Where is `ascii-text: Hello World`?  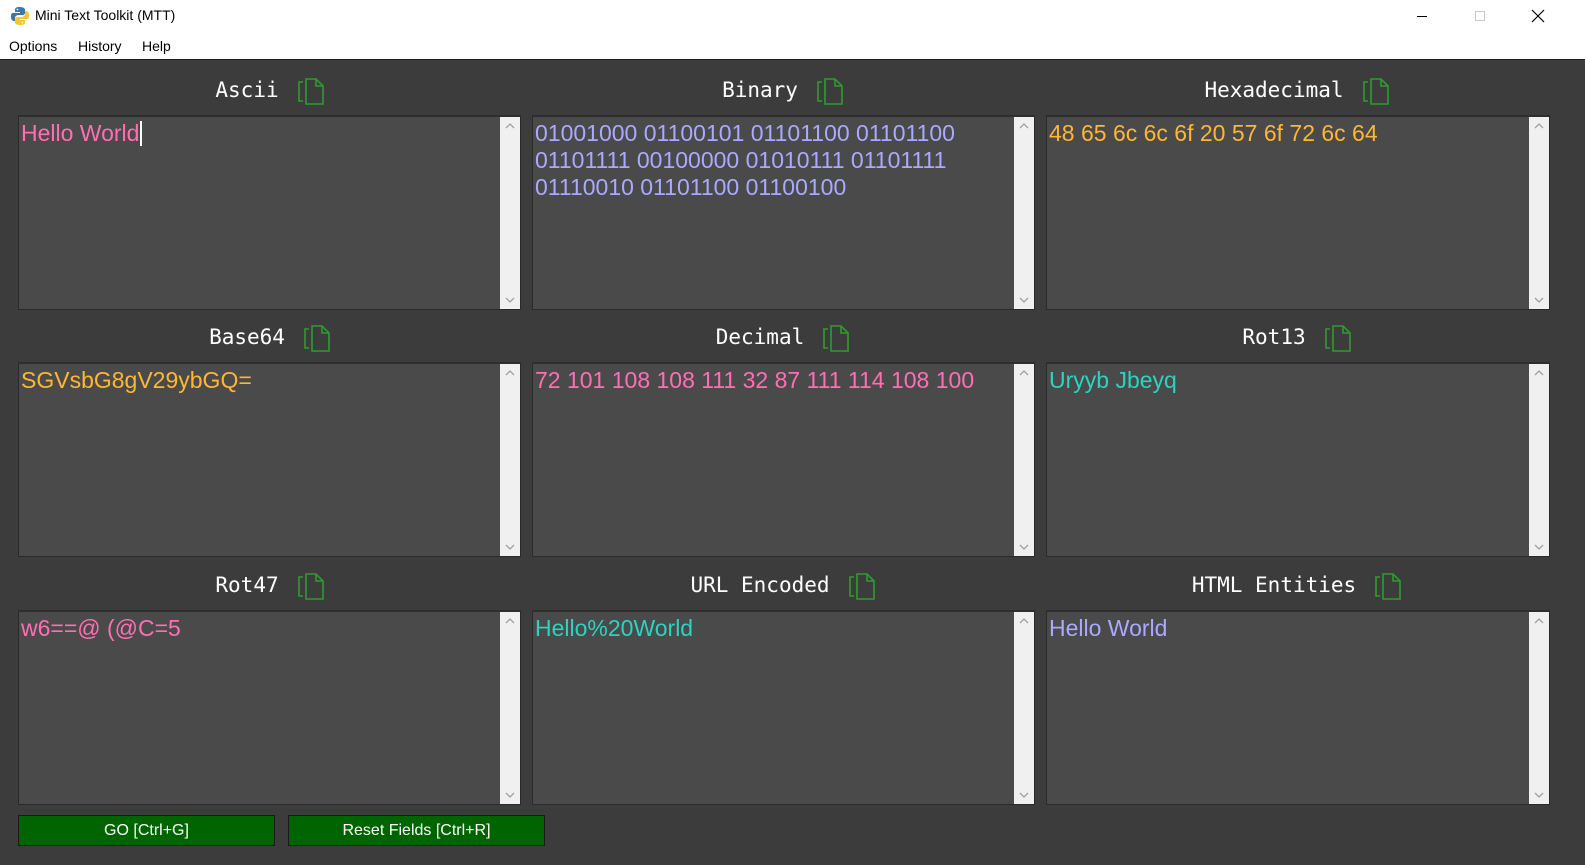
ascii-text: Hello World is located at coordinates (258, 133).